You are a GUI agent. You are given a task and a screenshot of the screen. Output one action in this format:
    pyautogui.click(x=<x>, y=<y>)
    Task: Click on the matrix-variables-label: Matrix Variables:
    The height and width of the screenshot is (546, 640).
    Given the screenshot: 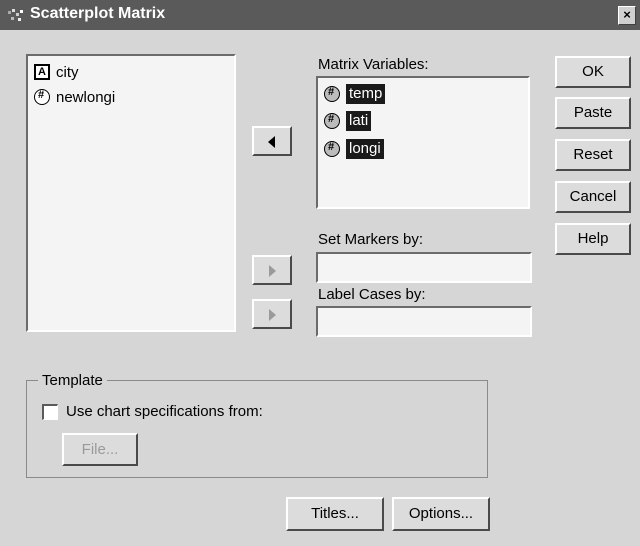 What is the action you would take?
    pyautogui.click(x=373, y=64)
    